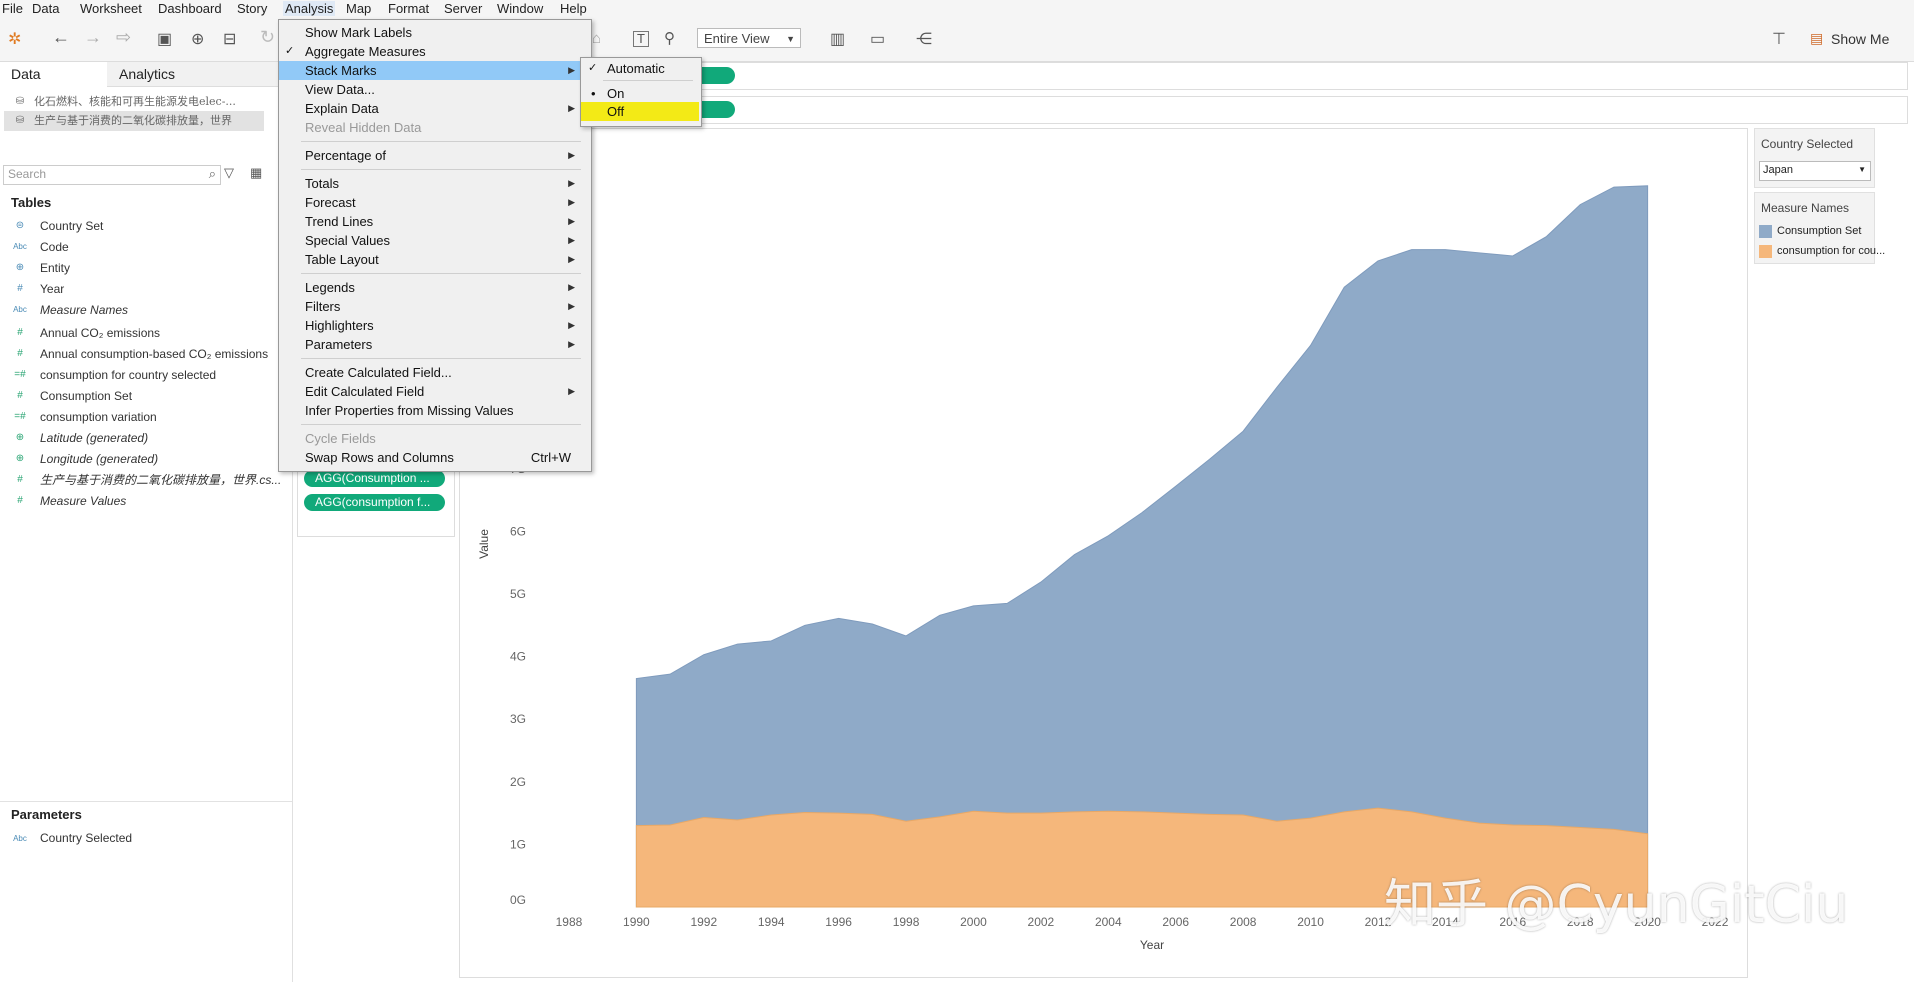 This screenshot has height=982, width=1914. Describe the element at coordinates (256, 173) in the screenshot. I see `view-options-icon: ▦` at that location.